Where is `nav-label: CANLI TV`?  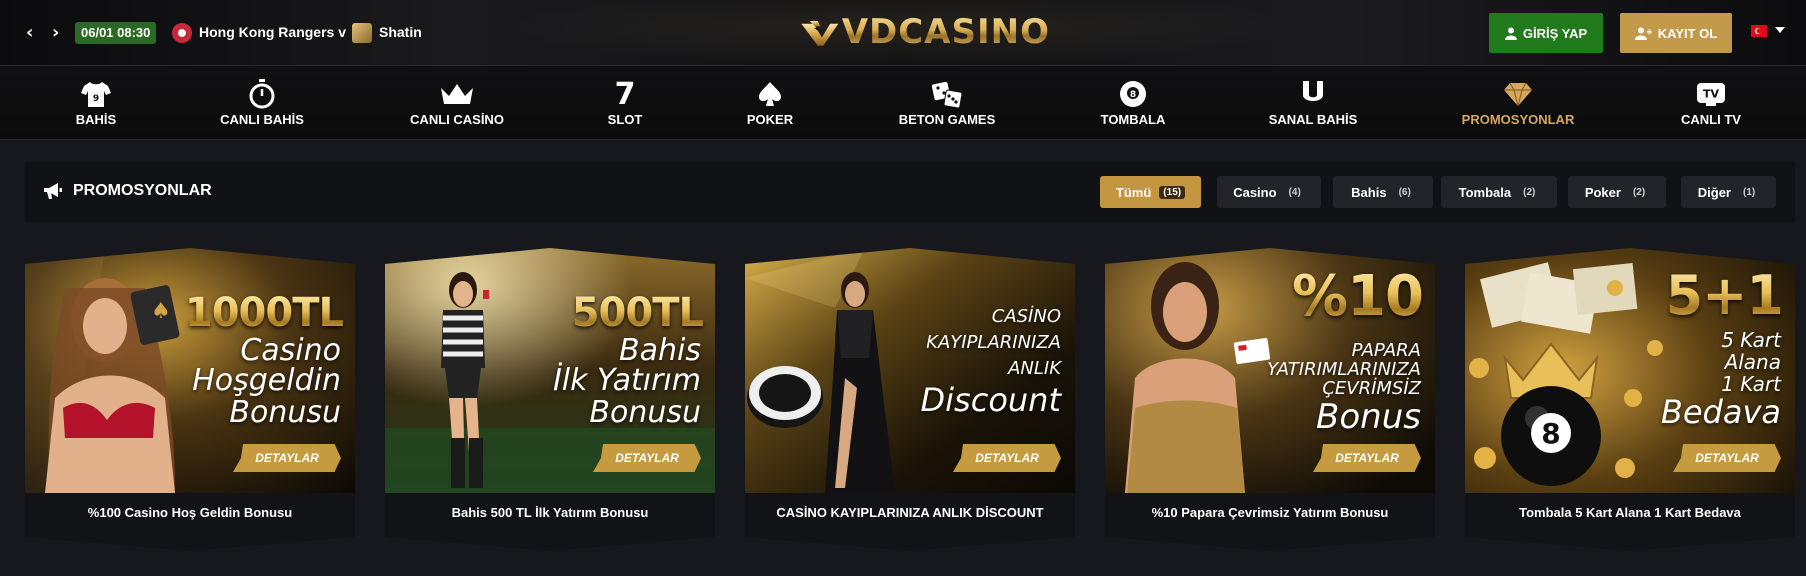 nav-label: CANLI TV is located at coordinates (1711, 119).